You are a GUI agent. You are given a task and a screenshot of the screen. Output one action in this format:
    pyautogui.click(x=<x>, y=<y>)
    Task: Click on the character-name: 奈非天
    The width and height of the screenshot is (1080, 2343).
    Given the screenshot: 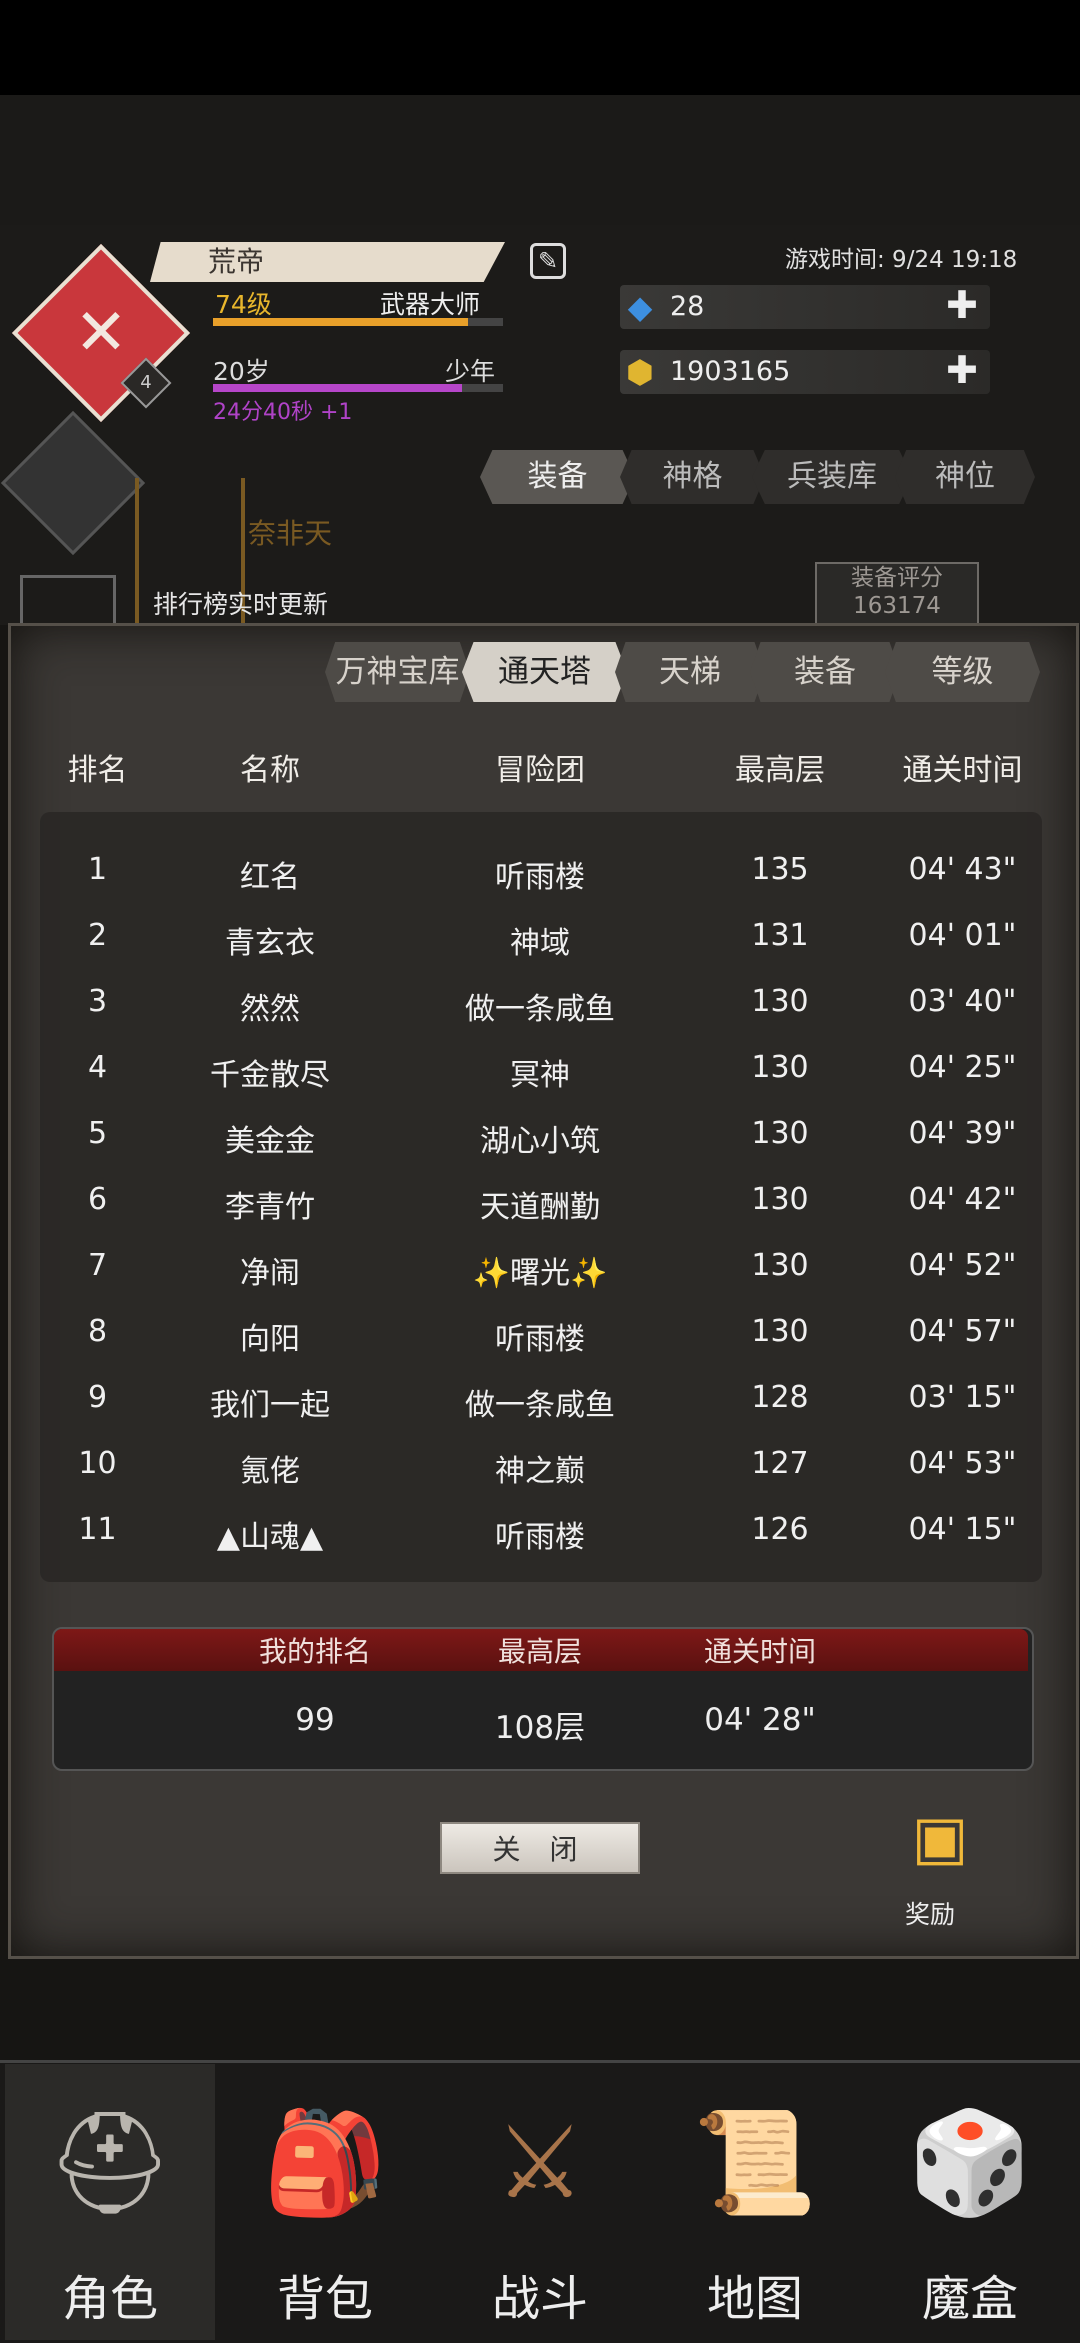 What is the action you would take?
    pyautogui.click(x=290, y=533)
    